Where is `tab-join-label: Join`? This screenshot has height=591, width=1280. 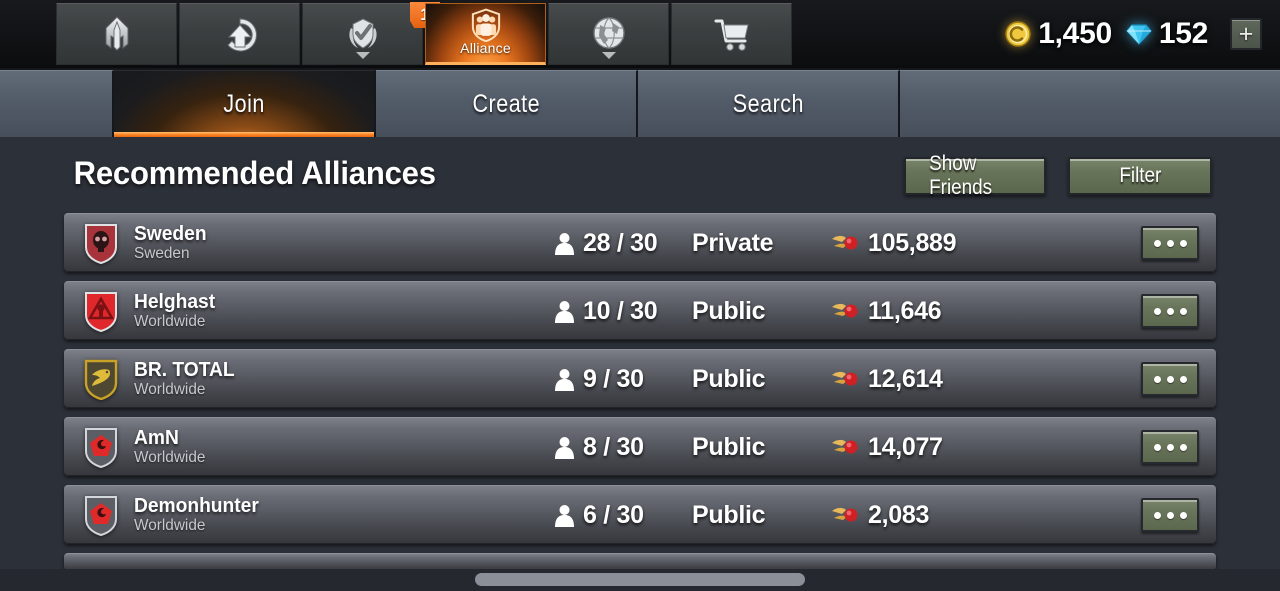 tab-join-label: Join is located at coordinates (244, 103).